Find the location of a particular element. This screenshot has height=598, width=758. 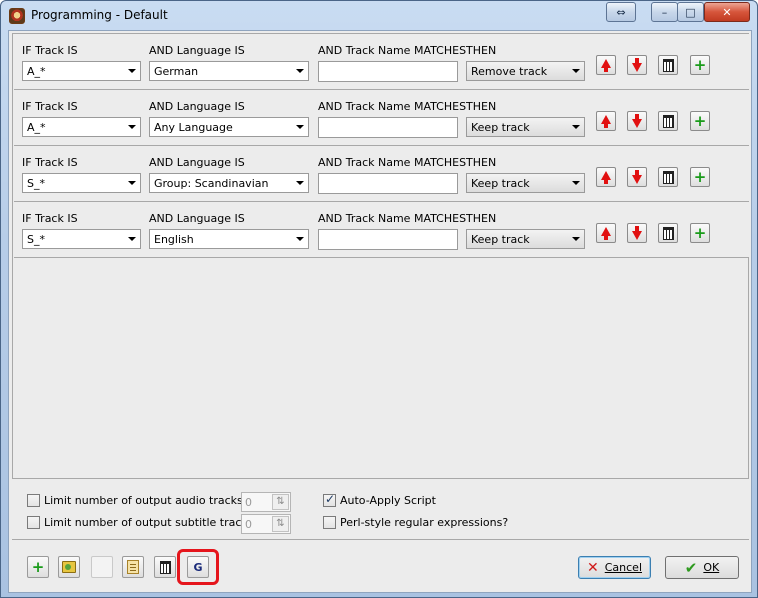

restore-size-button: ⇔ is located at coordinates (621, 12).